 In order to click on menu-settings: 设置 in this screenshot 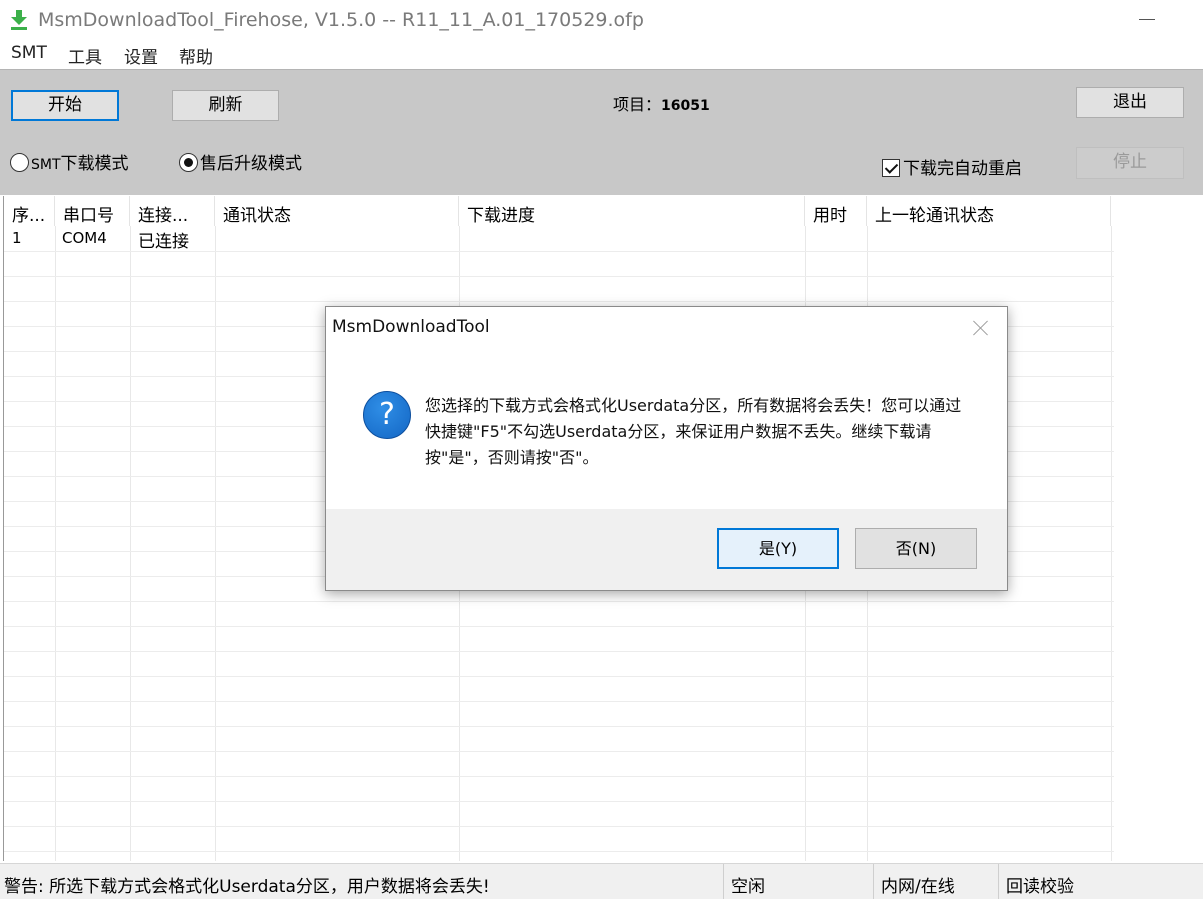, I will do `click(141, 55)`.